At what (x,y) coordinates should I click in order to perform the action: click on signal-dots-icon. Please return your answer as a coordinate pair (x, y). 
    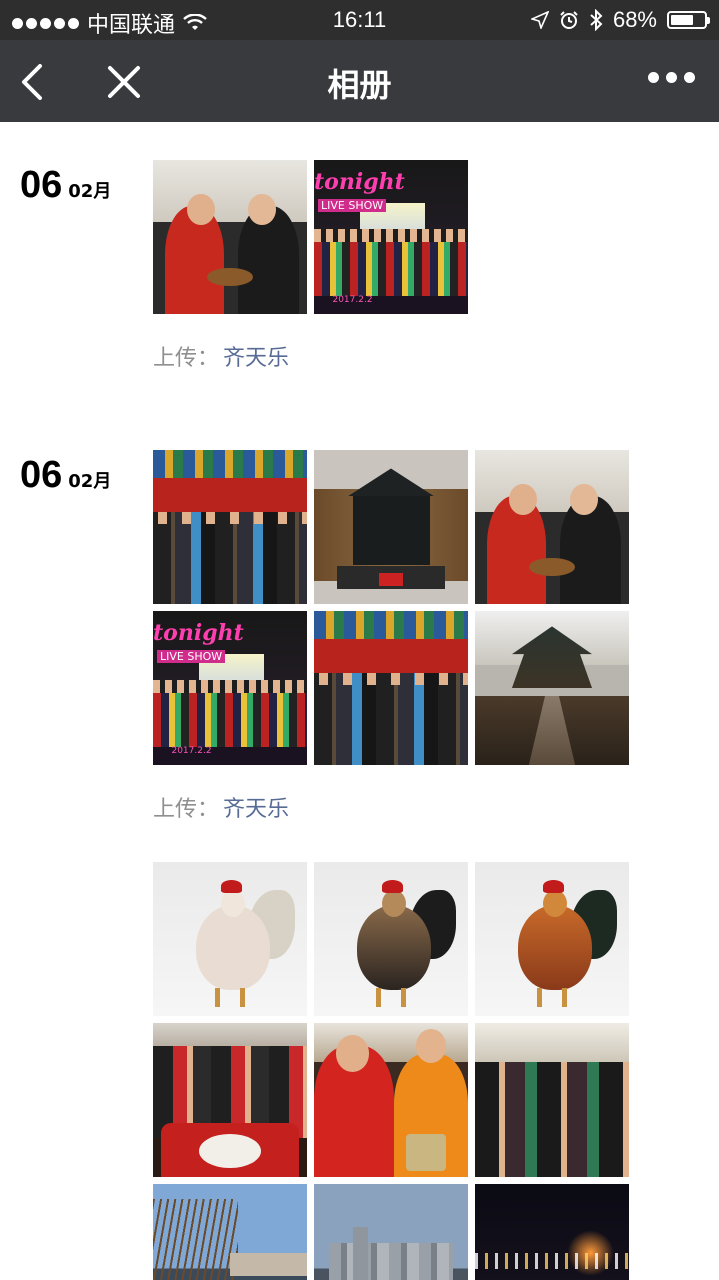
    Looking at the image, I should click on (45, 23).